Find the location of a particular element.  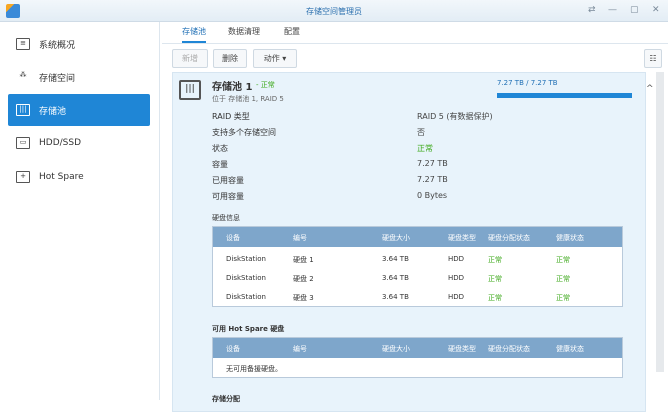

scrollbar is located at coordinates (660, 222).